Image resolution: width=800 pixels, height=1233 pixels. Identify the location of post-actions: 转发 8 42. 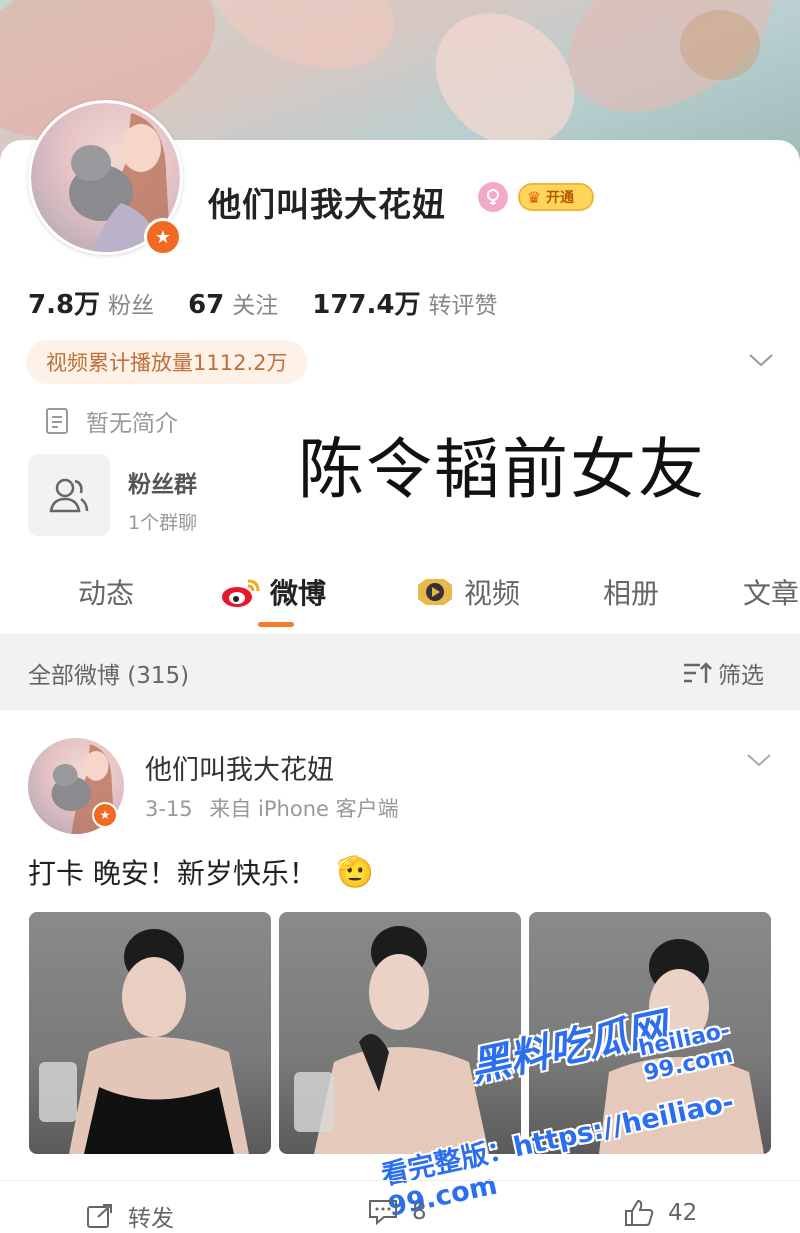
(400, 1206).